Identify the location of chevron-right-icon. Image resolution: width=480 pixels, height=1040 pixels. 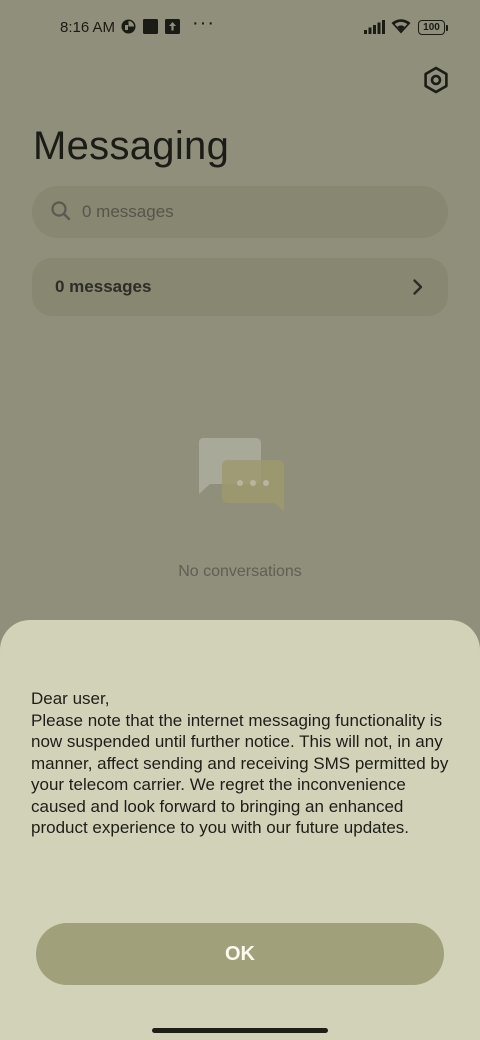
(418, 287).